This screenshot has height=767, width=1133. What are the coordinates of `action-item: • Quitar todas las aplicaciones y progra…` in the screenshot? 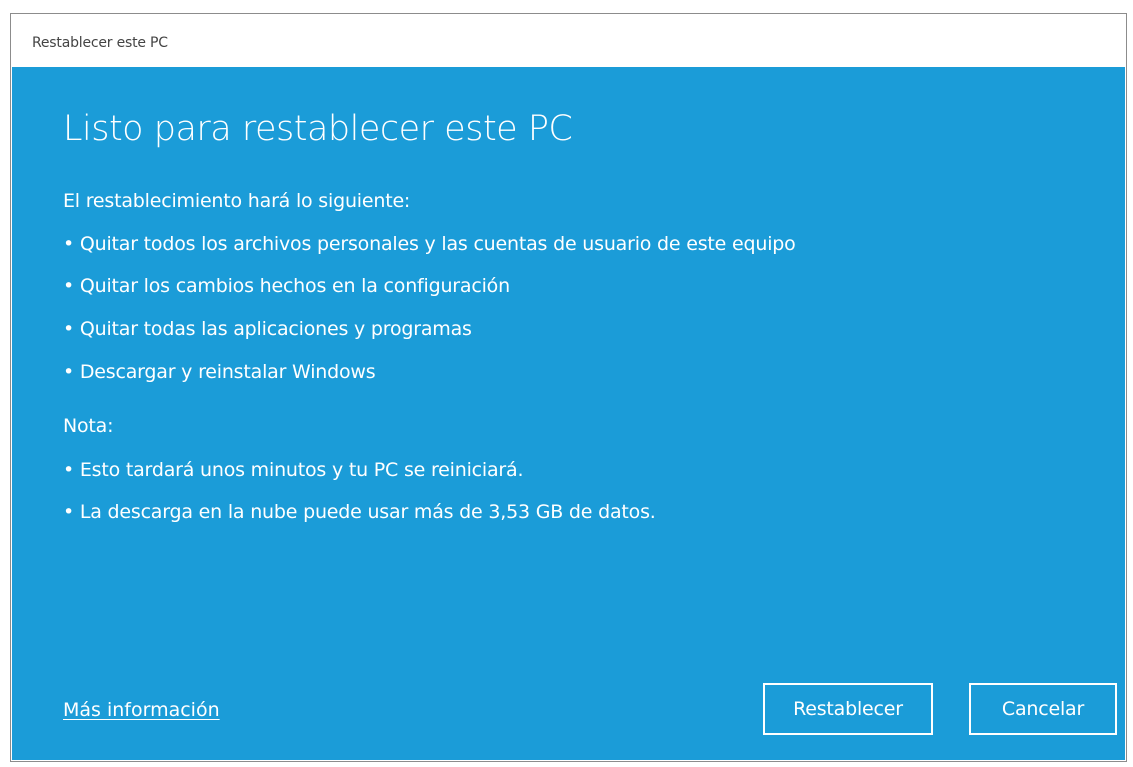 It's located at (267, 329).